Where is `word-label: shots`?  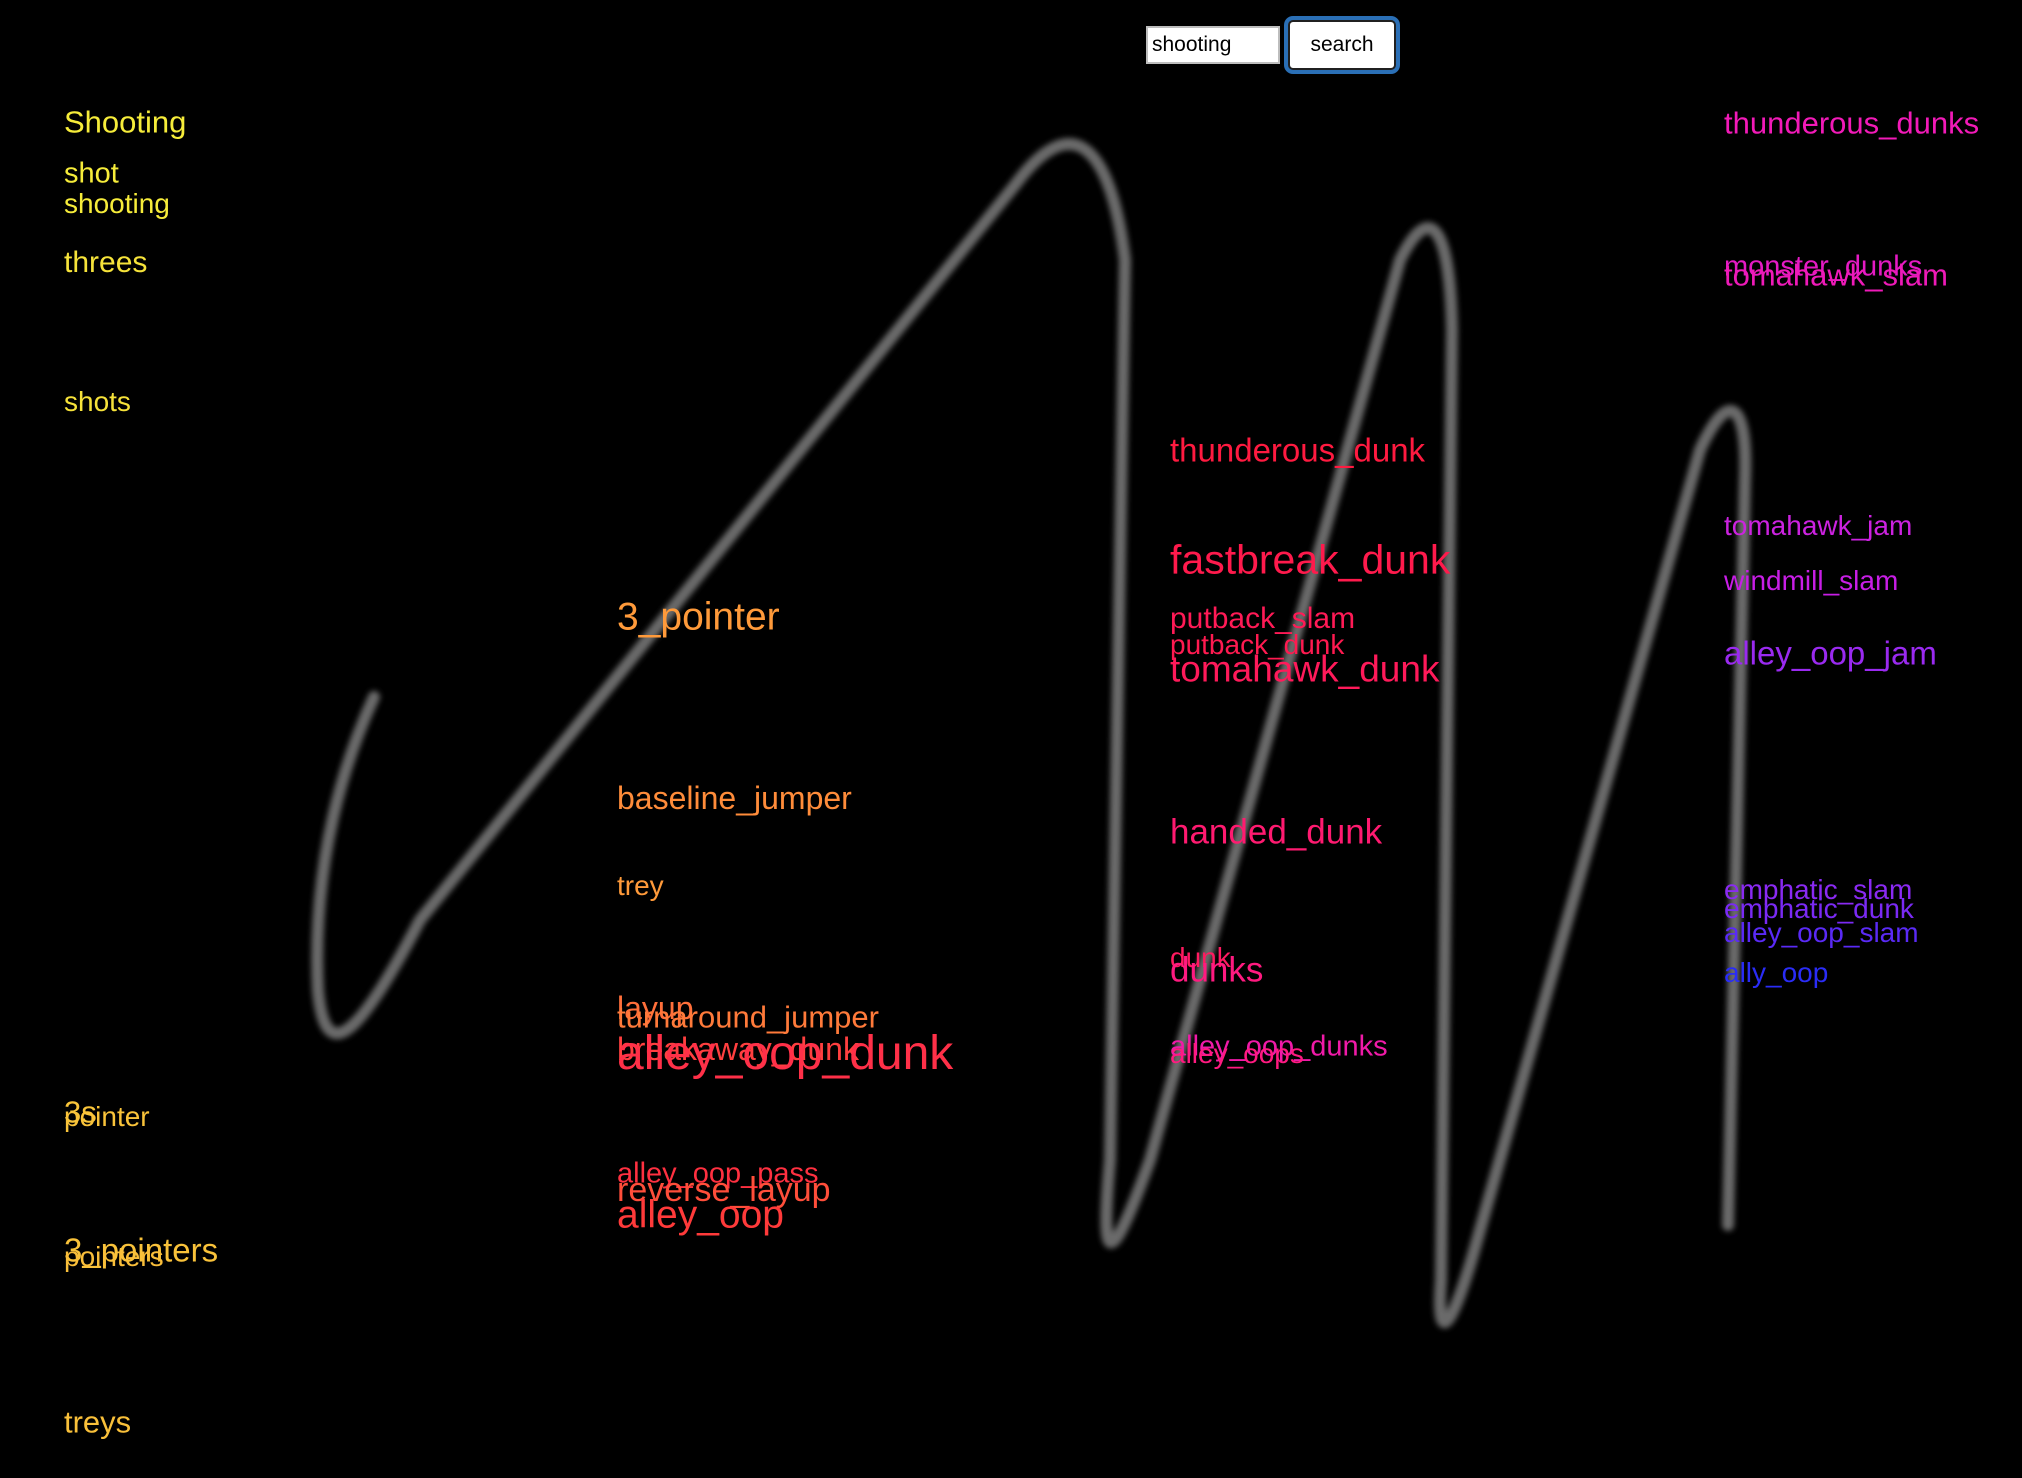 word-label: shots is located at coordinates (97, 402).